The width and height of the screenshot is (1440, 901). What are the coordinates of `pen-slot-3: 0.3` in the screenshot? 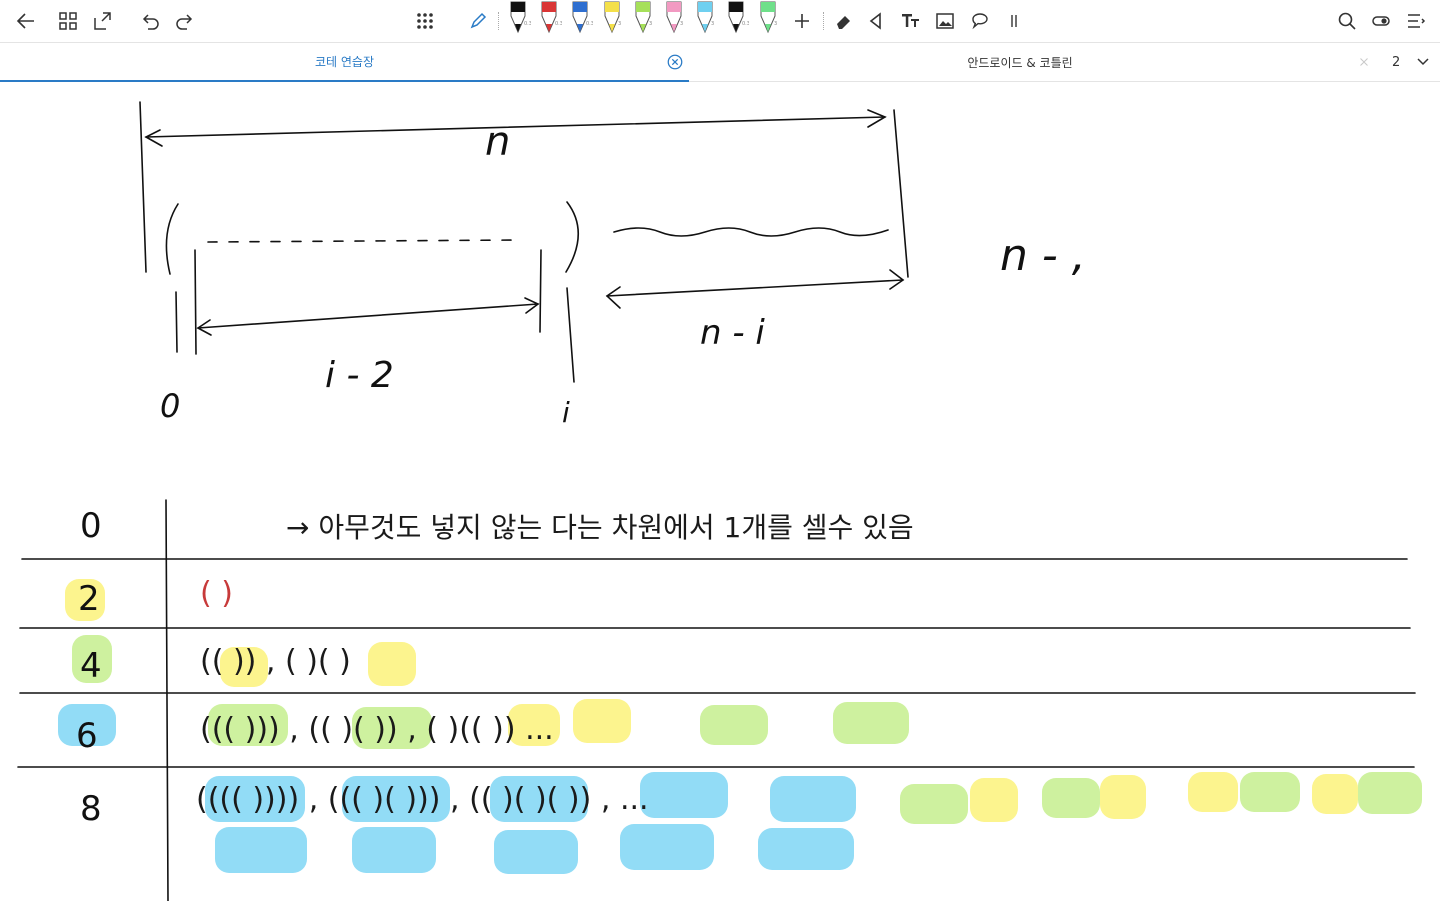 It's located at (580, 20).